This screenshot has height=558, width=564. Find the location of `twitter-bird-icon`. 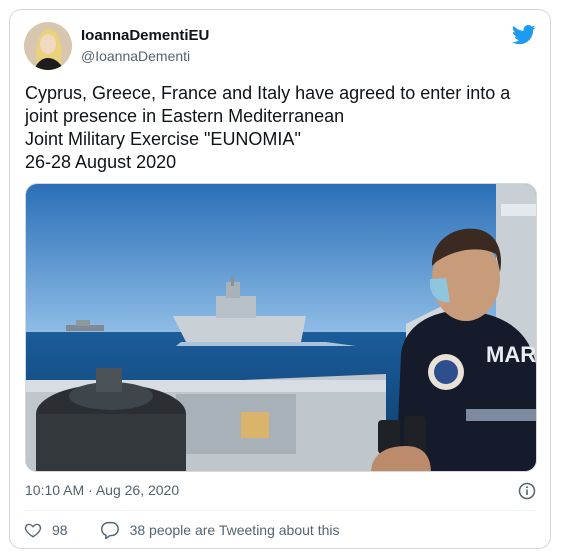

twitter-bird-icon is located at coordinates (524, 35).